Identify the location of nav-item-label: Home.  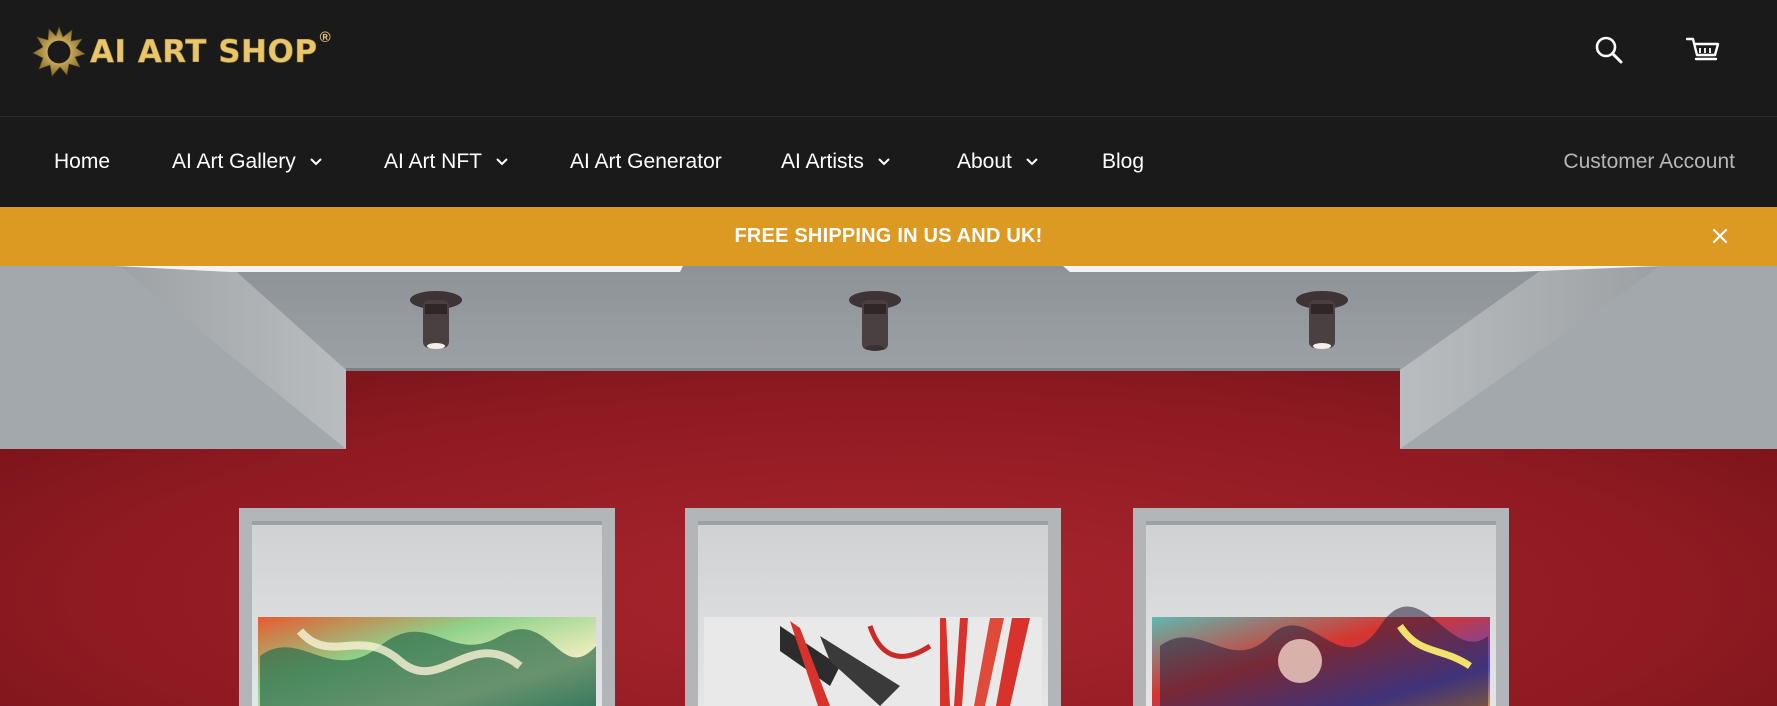
(82, 161).